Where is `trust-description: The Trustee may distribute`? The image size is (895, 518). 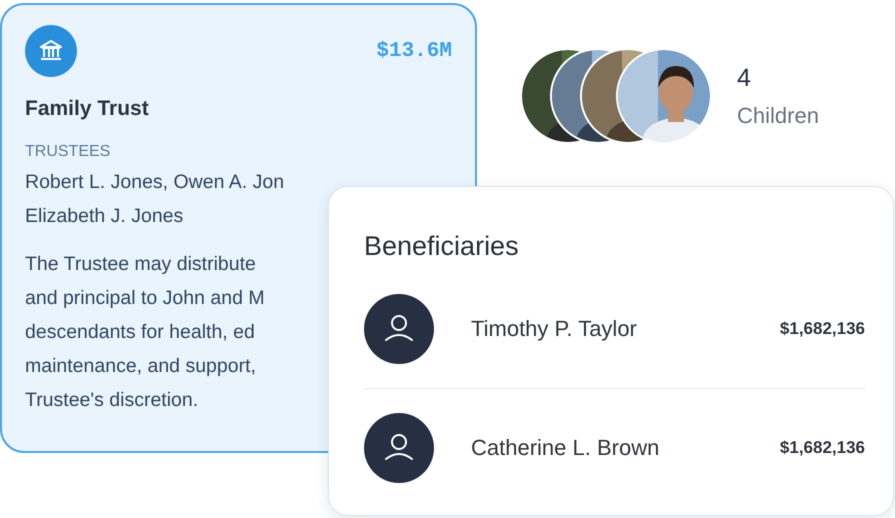 trust-description: The Trustee may distribute is located at coordinates (141, 264).